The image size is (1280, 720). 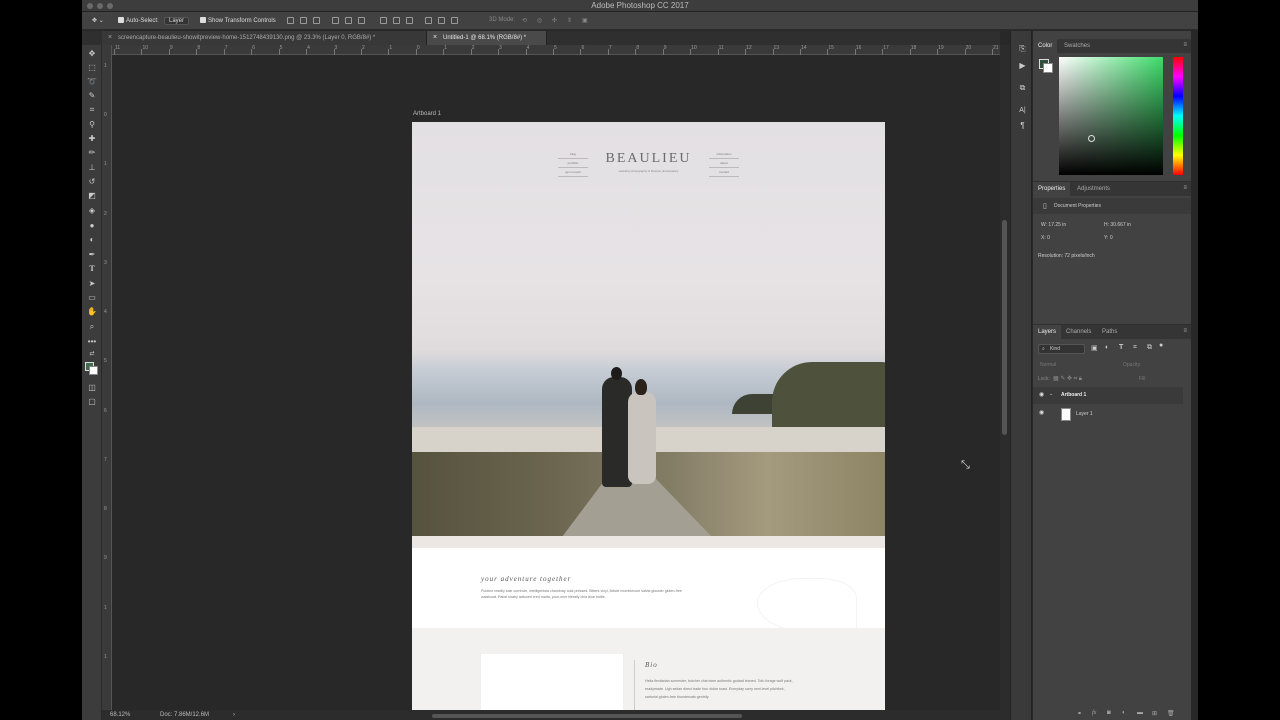 I want to click on pen-tool-icon: ✒, so click(x=92, y=254).